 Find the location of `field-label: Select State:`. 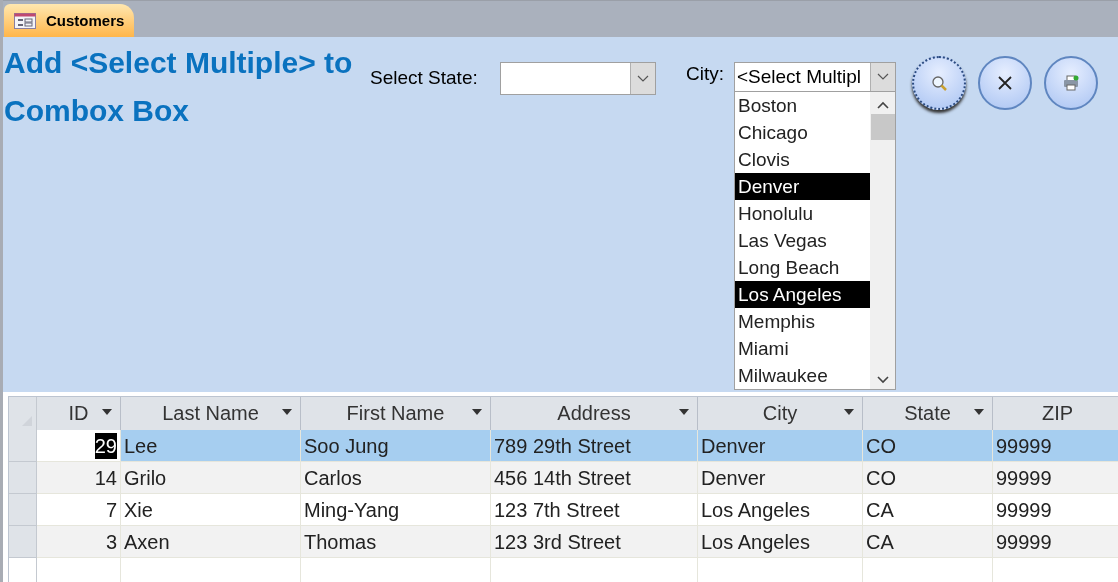

field-label: Select State: is located at coordinates (424, 78).